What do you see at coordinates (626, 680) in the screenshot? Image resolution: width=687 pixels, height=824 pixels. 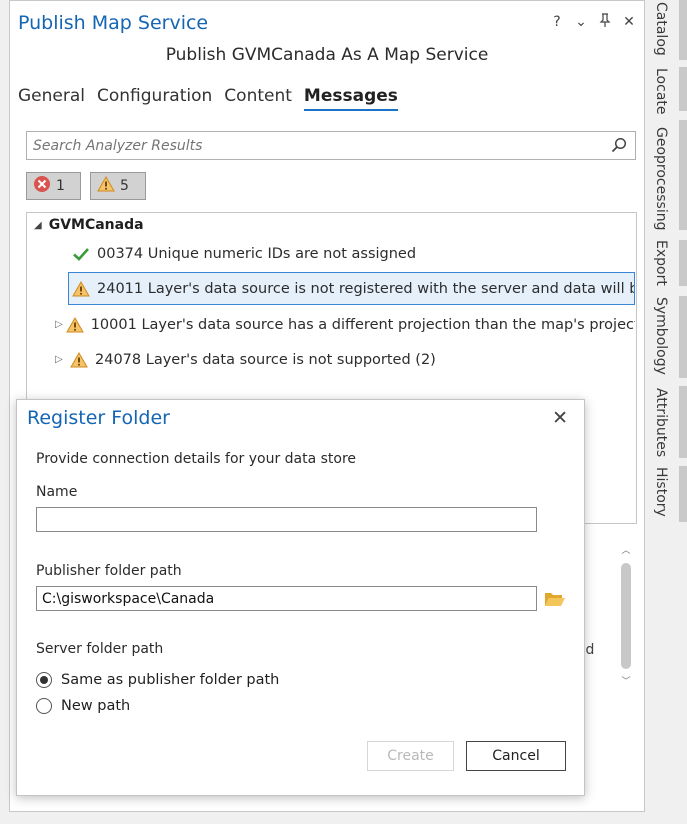 I see `scroll-down-icon: ﹀` at bounding box center [626, 680].